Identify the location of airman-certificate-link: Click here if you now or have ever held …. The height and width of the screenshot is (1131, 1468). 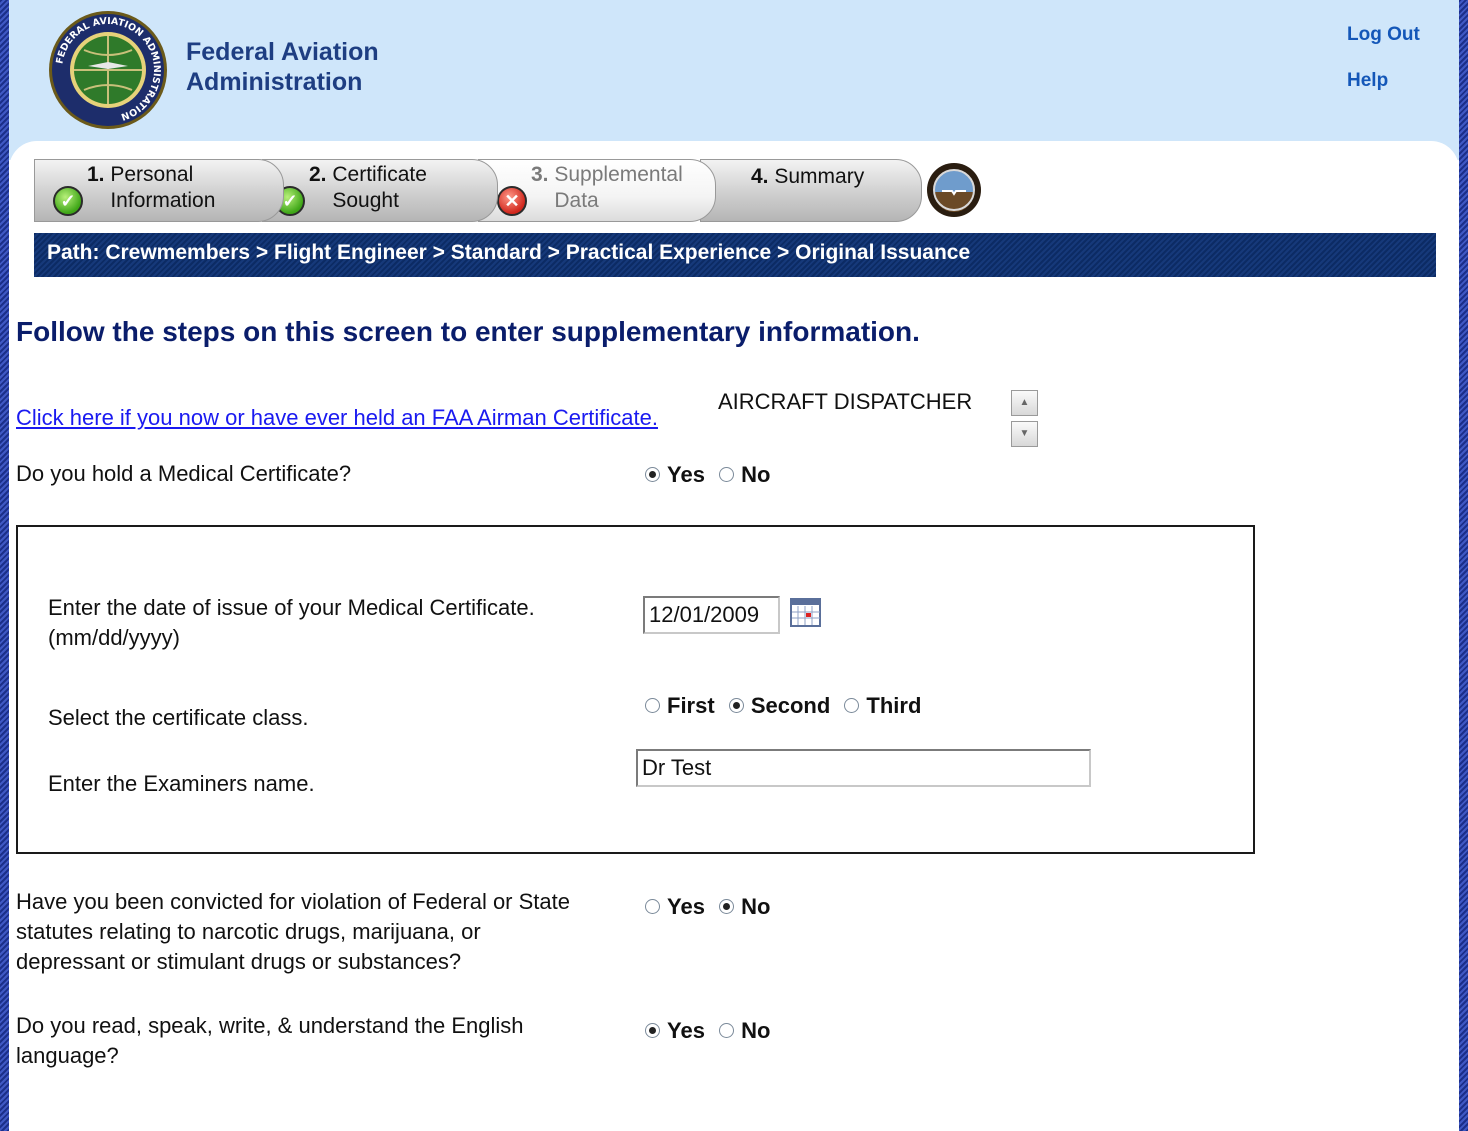
(337, 418).